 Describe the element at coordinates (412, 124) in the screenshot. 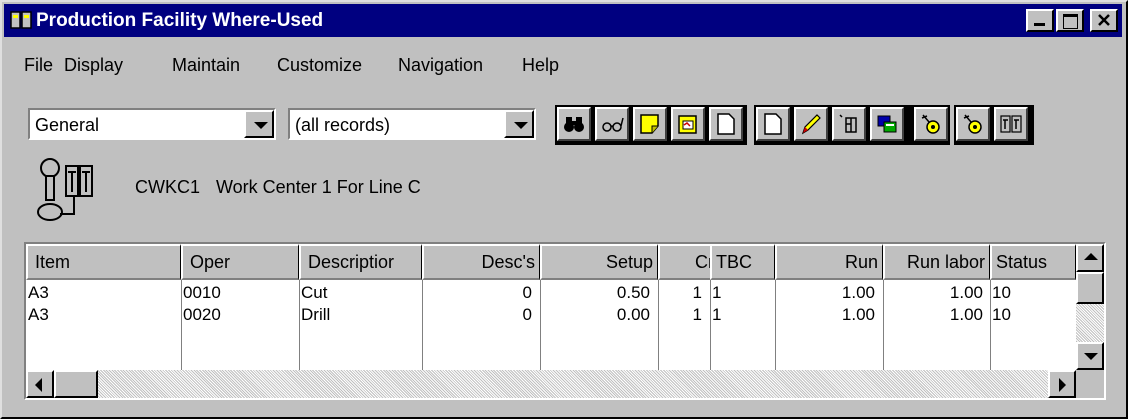

I see `records-select: (all records)` at that location.